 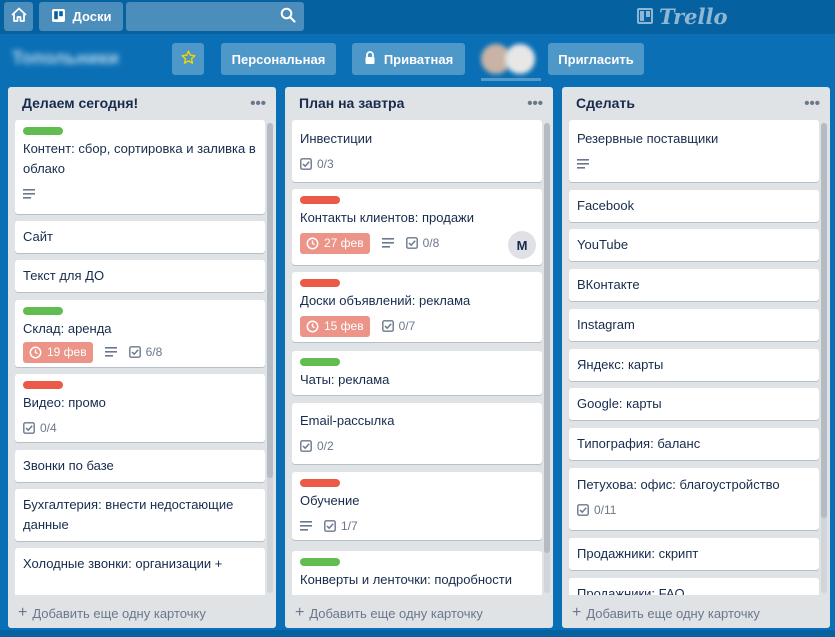 I want to click on visibility-button: Приватная, so click(x=408, y=59).